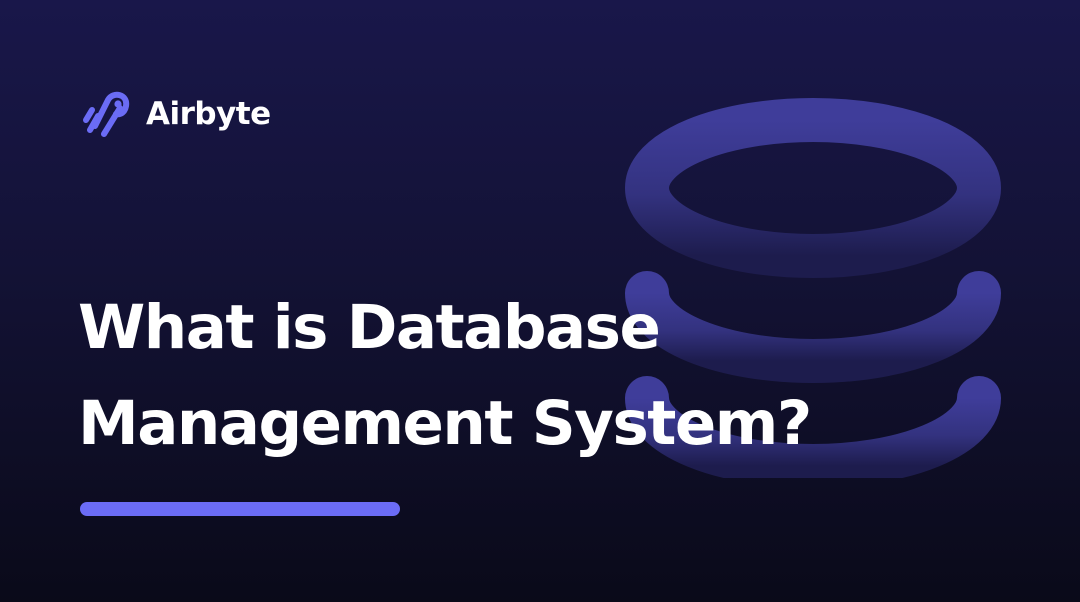  Describe the element at coordinates (369, 327) in the screenshot. I see `title-line-1: What is Database` at that location.